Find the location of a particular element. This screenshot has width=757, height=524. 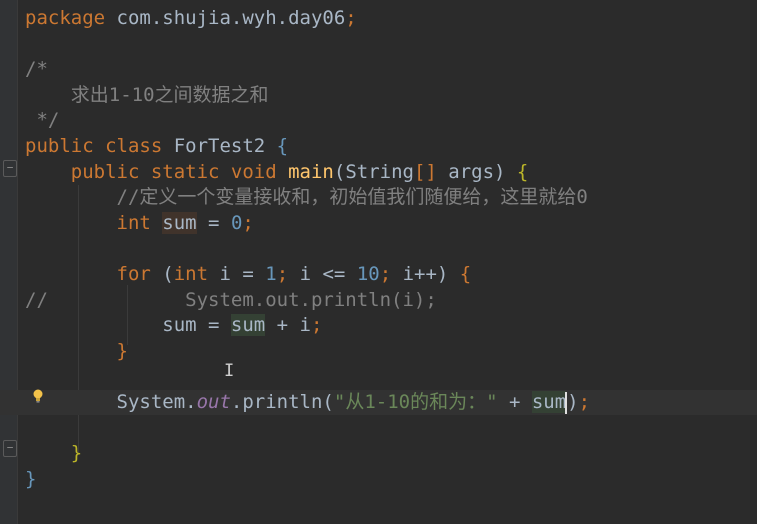

code-token: 1 is located at coordinates (271, 274).